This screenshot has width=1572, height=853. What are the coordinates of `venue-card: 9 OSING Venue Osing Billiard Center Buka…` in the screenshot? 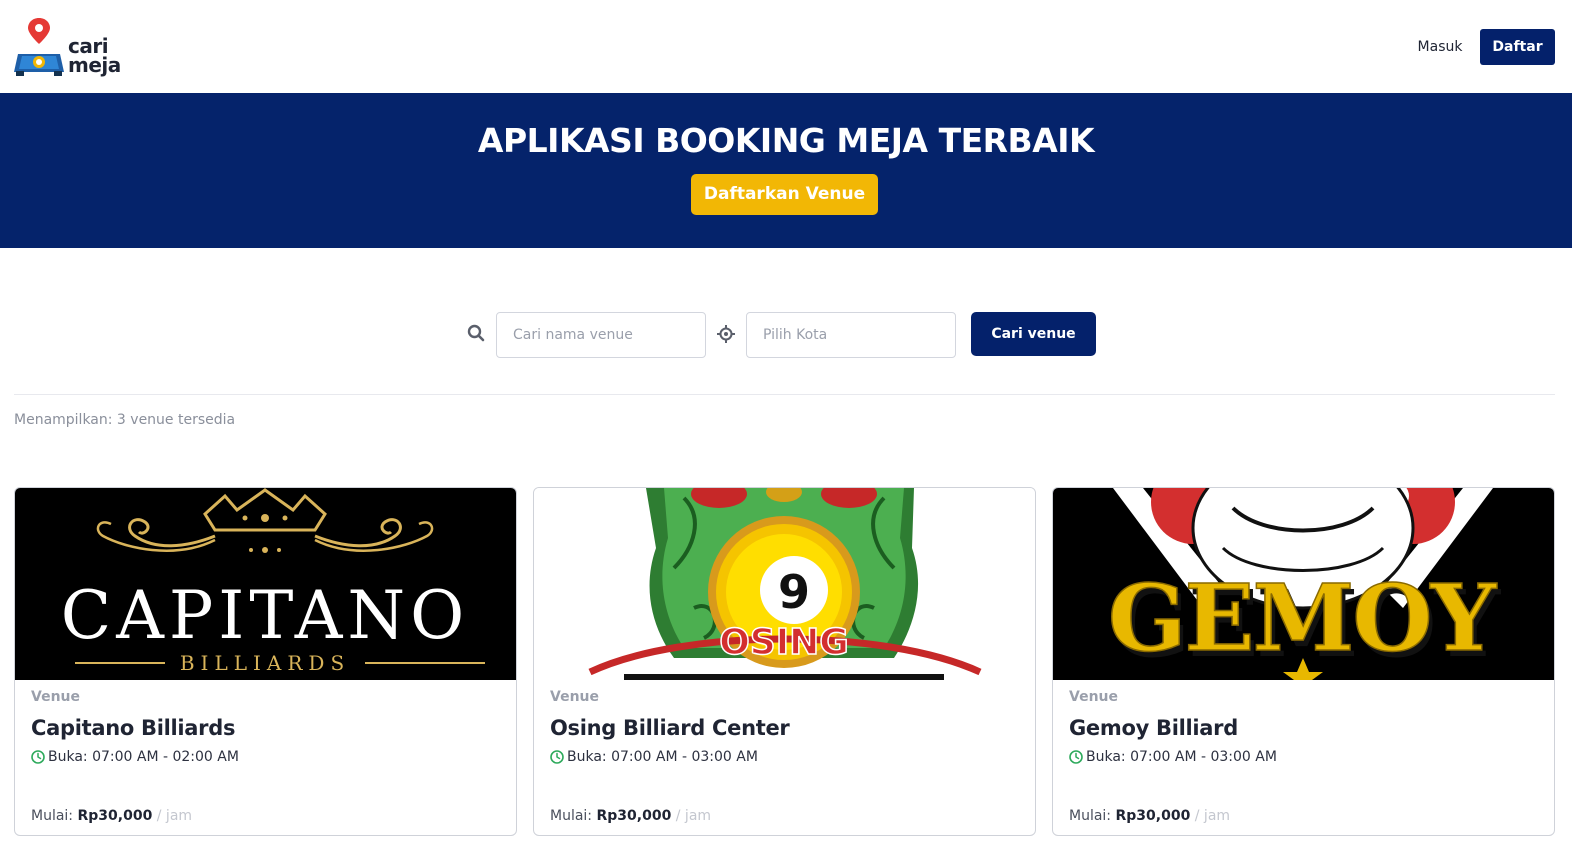 It's located at (784, 661).